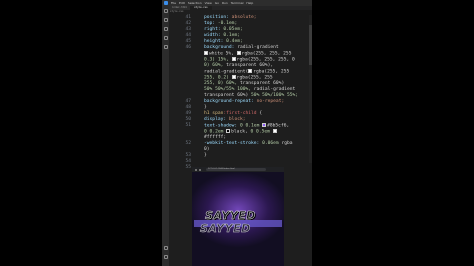  Describe the element at coordinates (287, 143) in the screenshot. I see `code-token: rgba` at that location.